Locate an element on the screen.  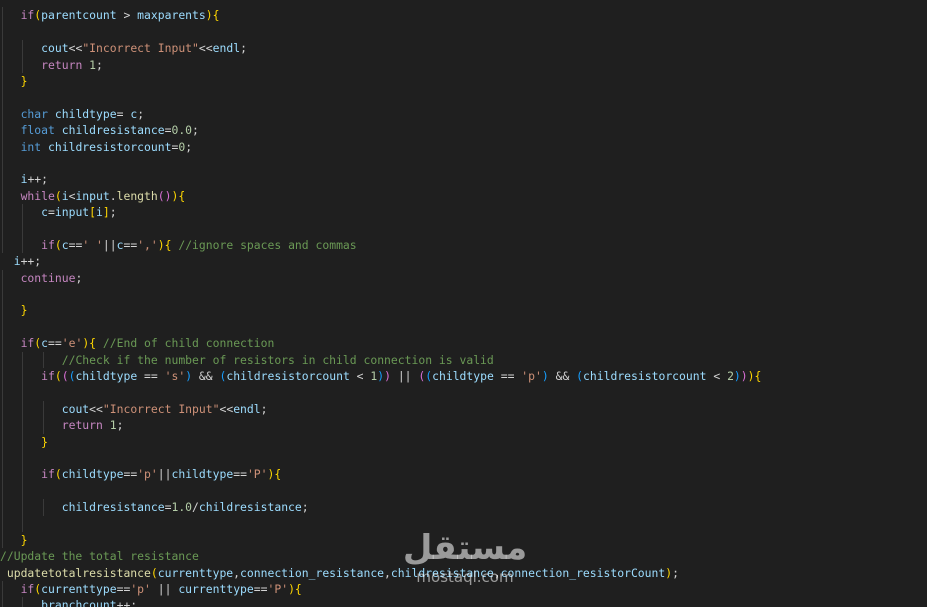
code-token: //ignore spaces and commas is located at coordinates (267, 244).